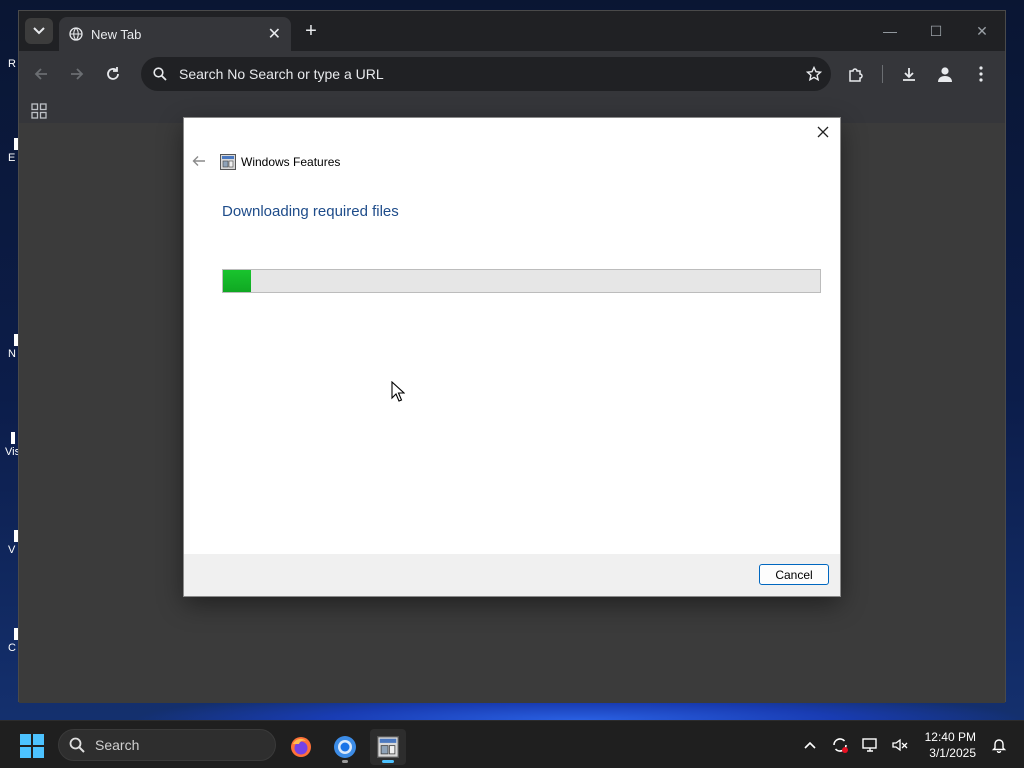  I want to click on profile-icon, so click(945, 74).